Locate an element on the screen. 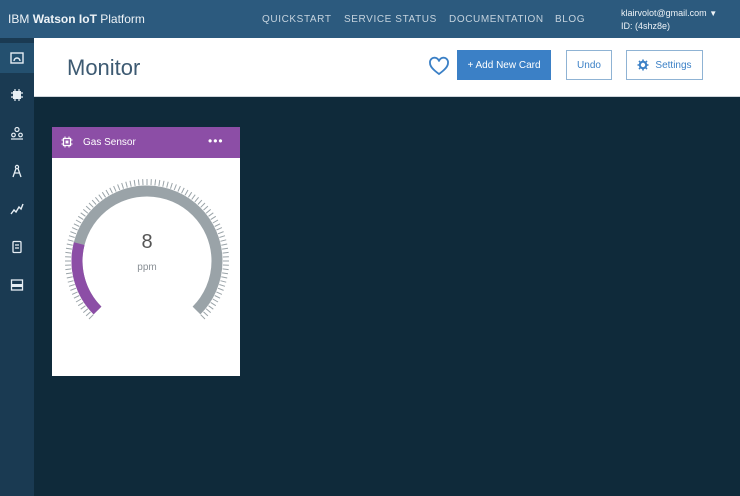  brand-suffix: Platform is located at coordinates (122, 19).